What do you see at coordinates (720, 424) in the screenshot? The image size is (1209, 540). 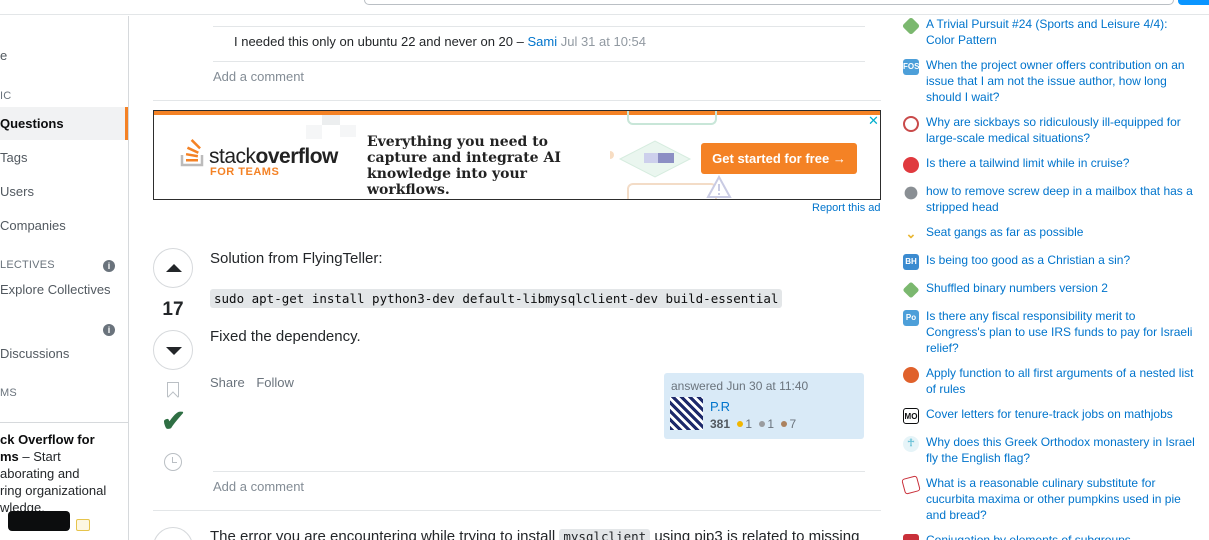 I see `reputation-score: 381` at bounding box center [720, 424].